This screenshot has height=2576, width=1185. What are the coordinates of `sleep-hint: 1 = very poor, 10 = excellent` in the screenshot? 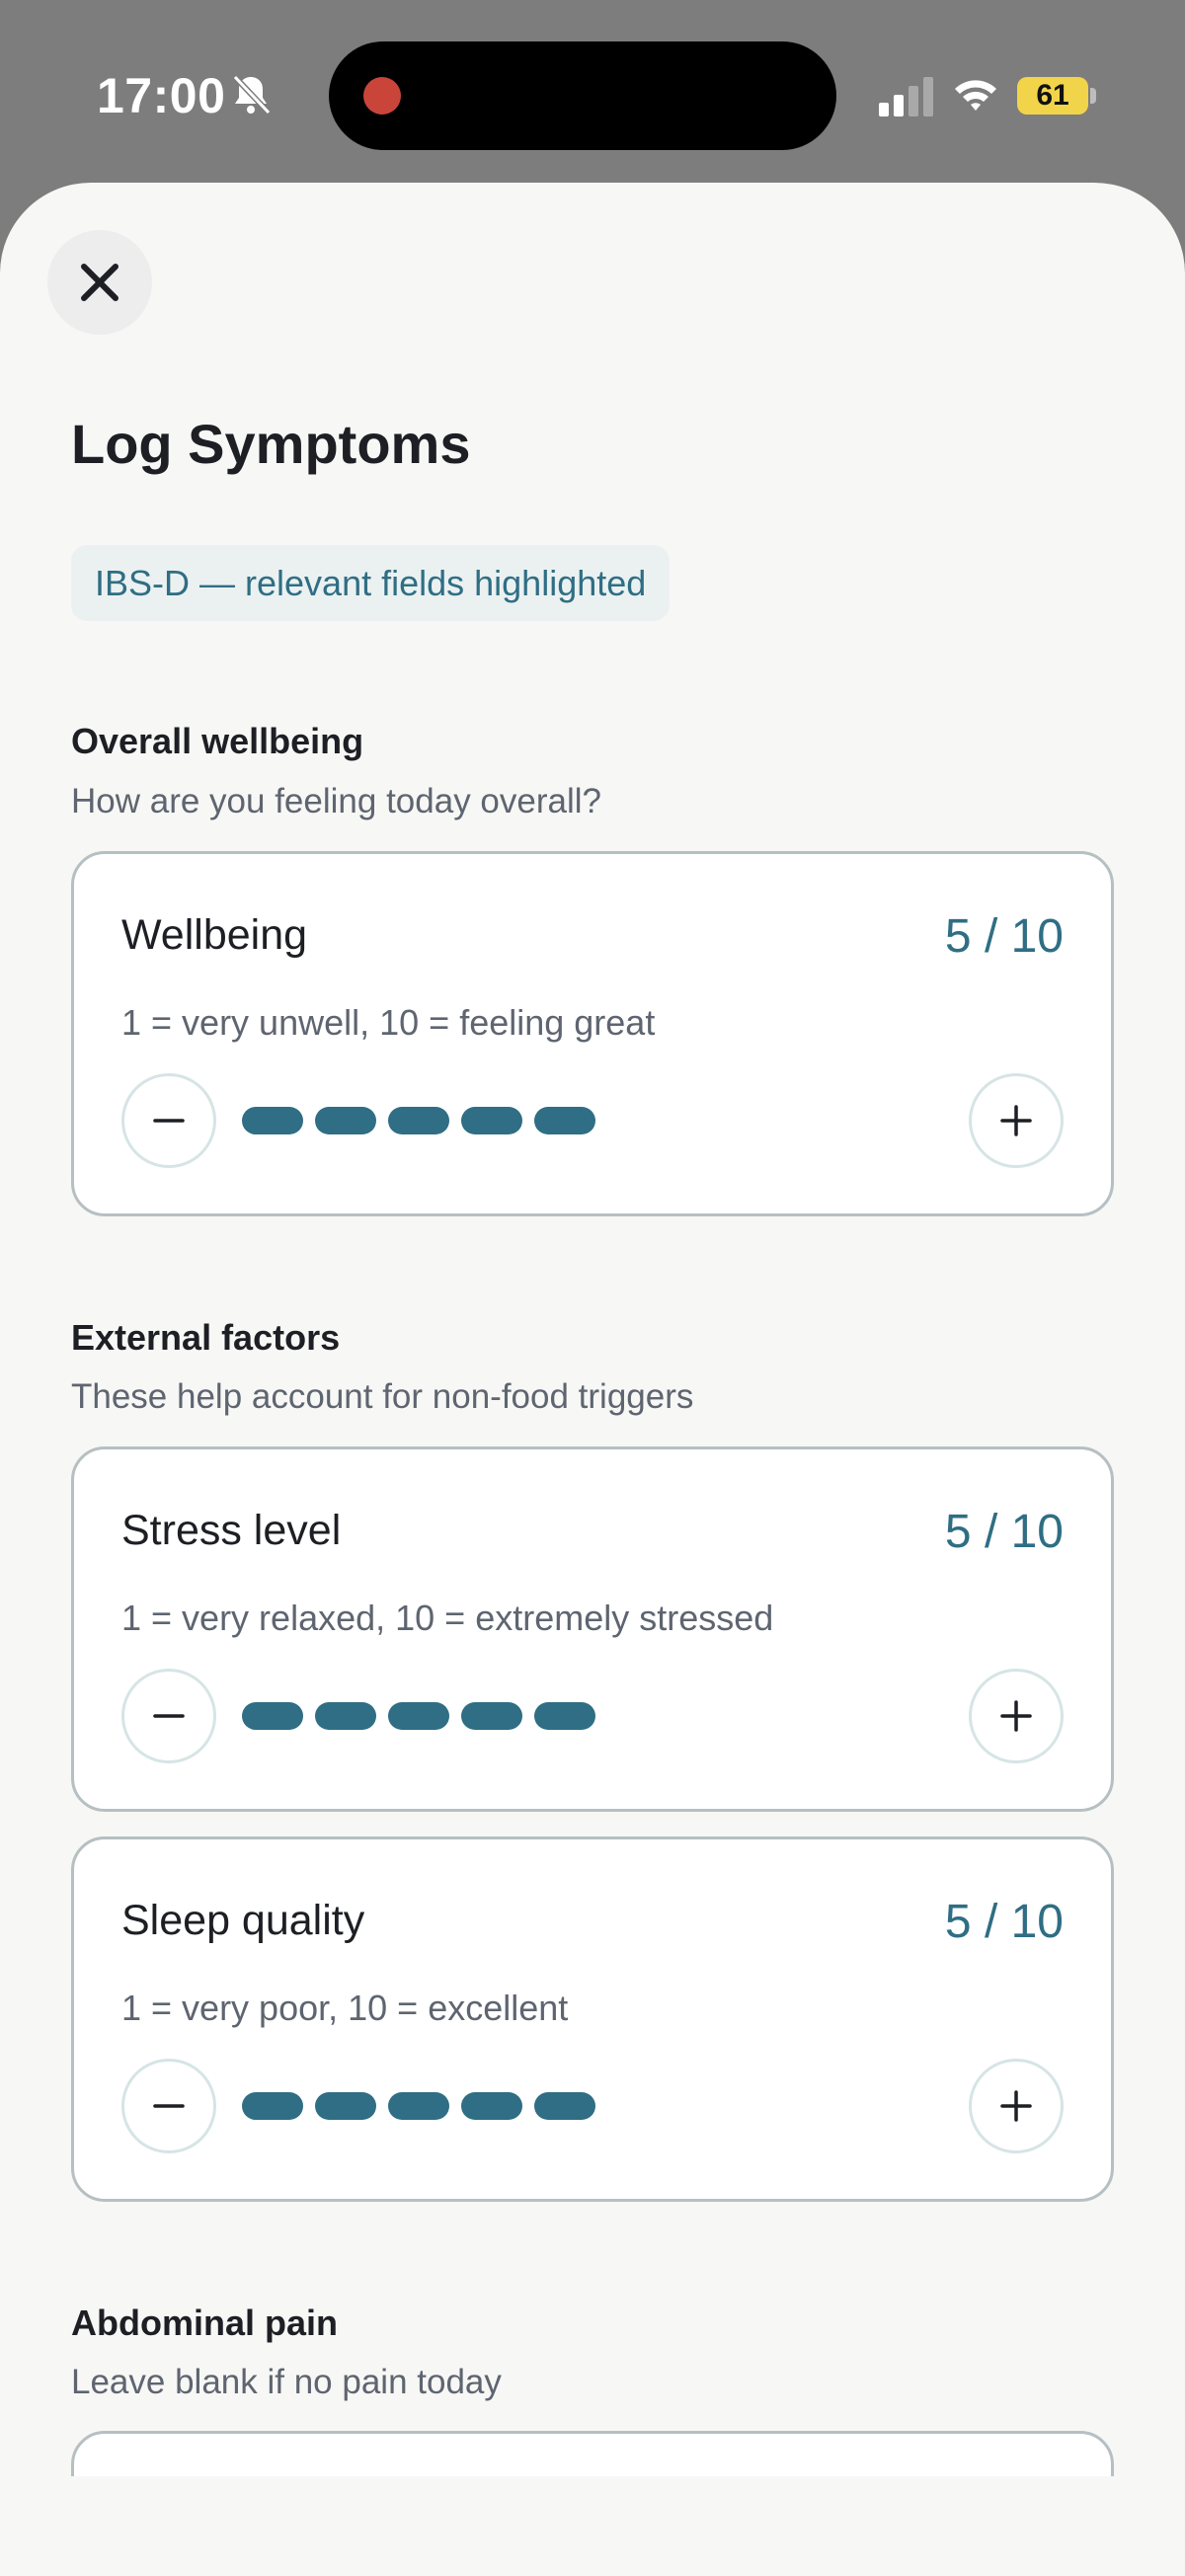 It's located at (345, 2008).